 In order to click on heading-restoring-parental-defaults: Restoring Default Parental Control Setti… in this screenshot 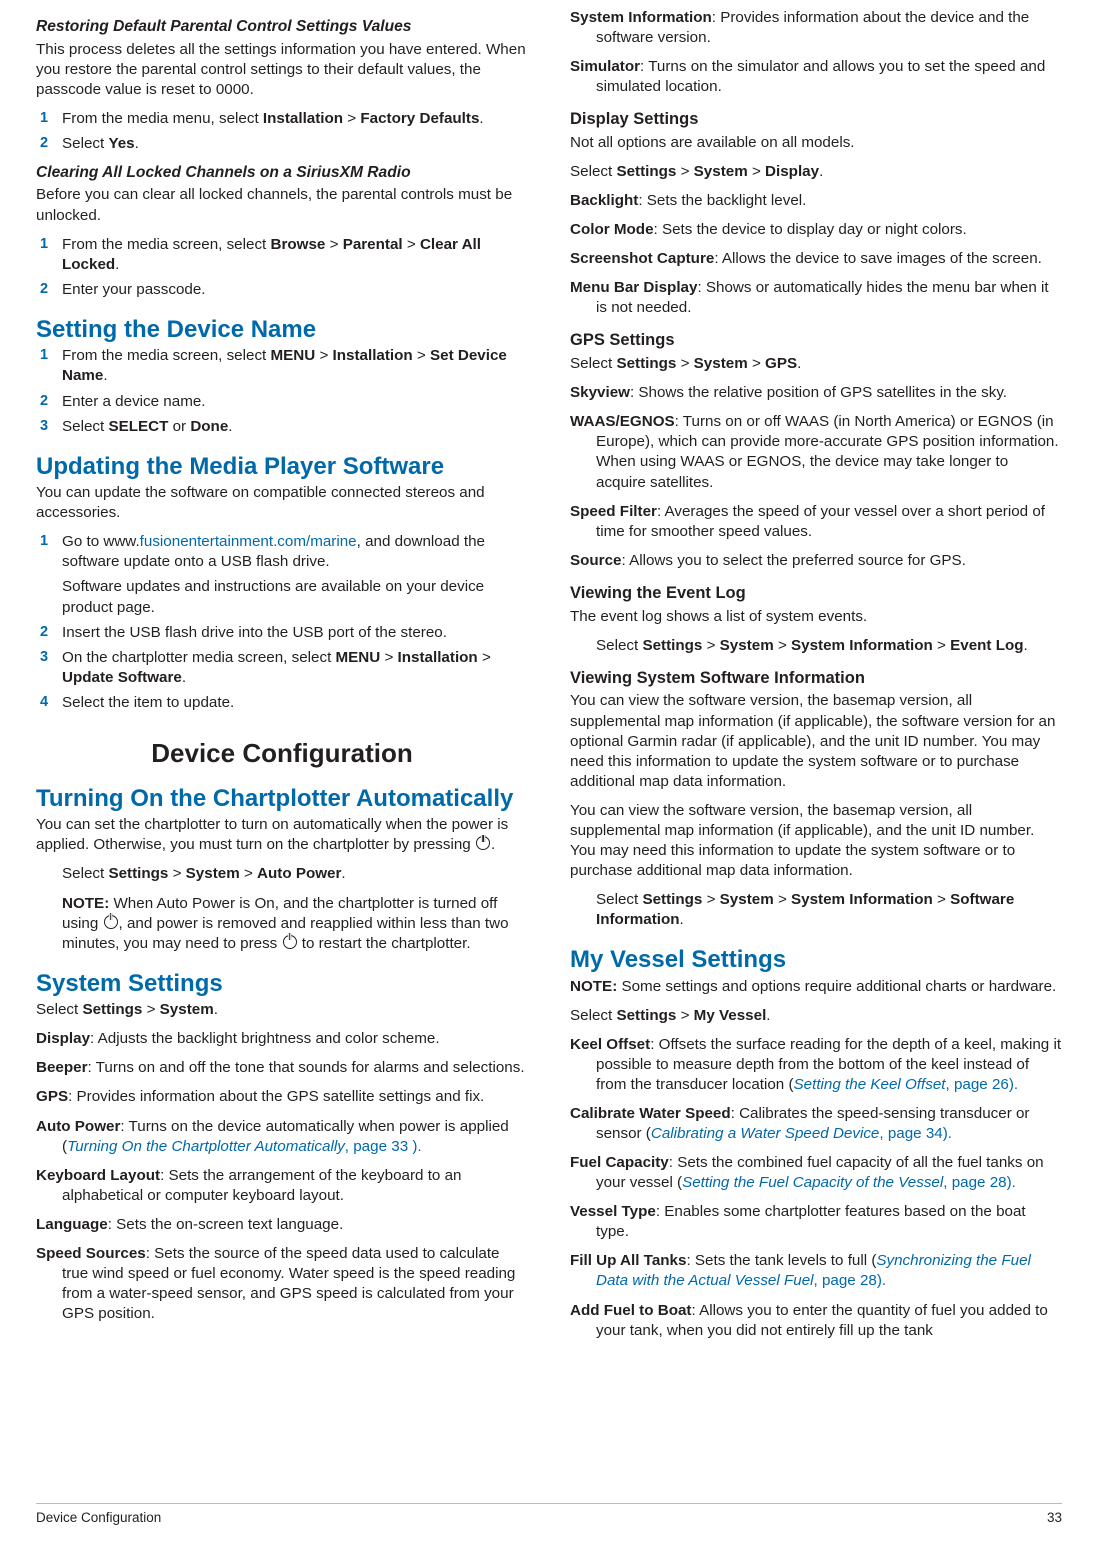, I will do `click(224, 26)`.